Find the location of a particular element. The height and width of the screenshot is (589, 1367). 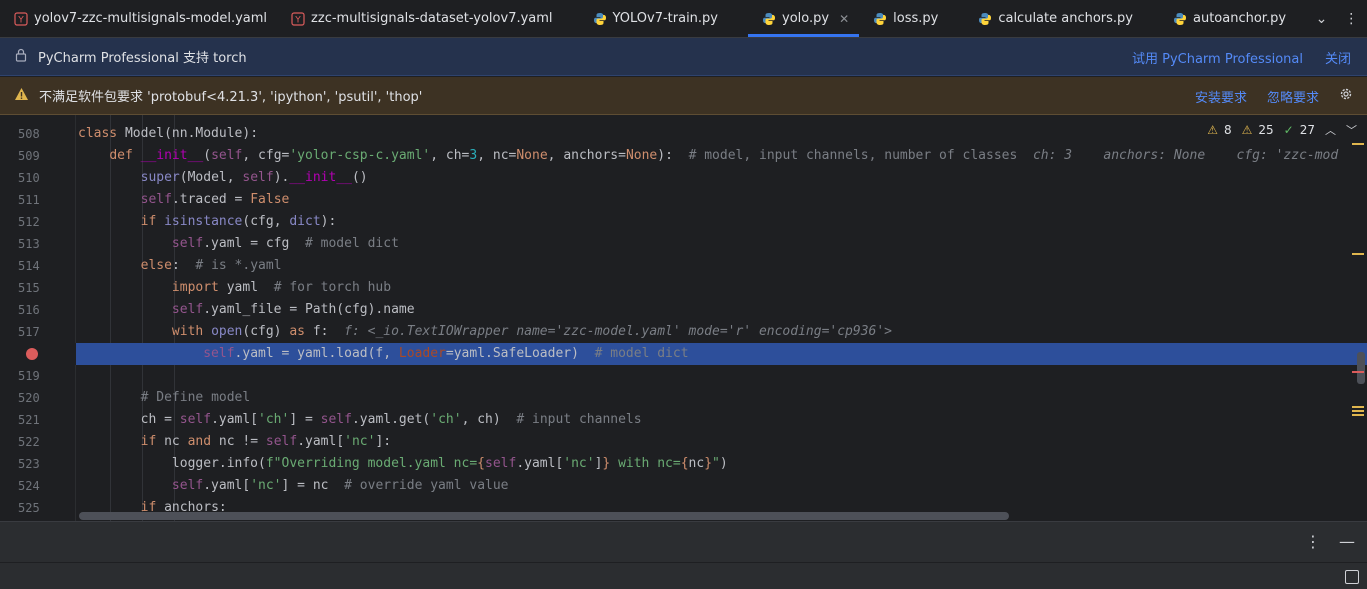

layout-icon is located at coordinates (1352, 577).